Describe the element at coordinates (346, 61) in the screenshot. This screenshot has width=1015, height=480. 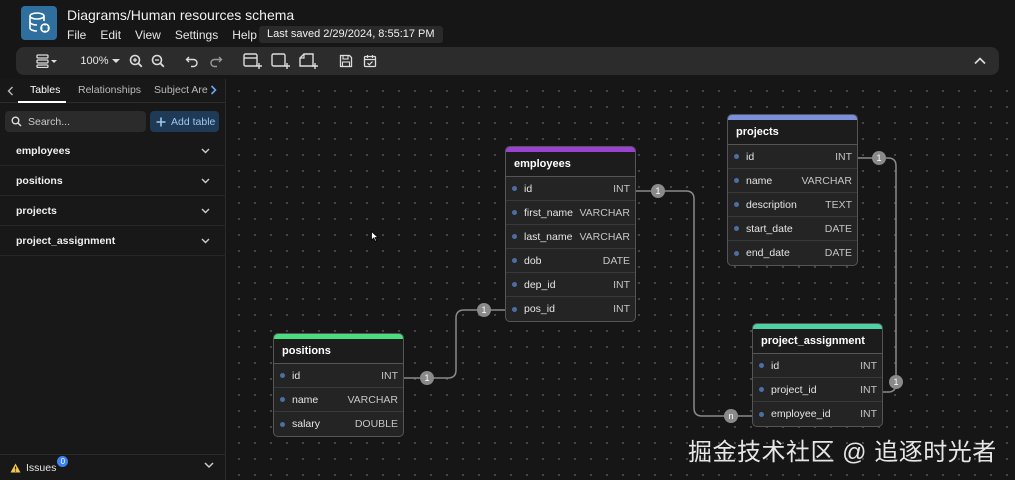
I see `save-button` at that location.